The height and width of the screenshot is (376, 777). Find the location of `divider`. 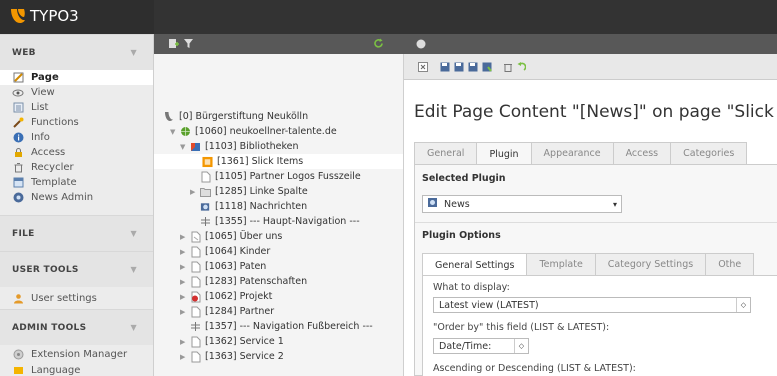

divider is located at coordinates (596, 222).